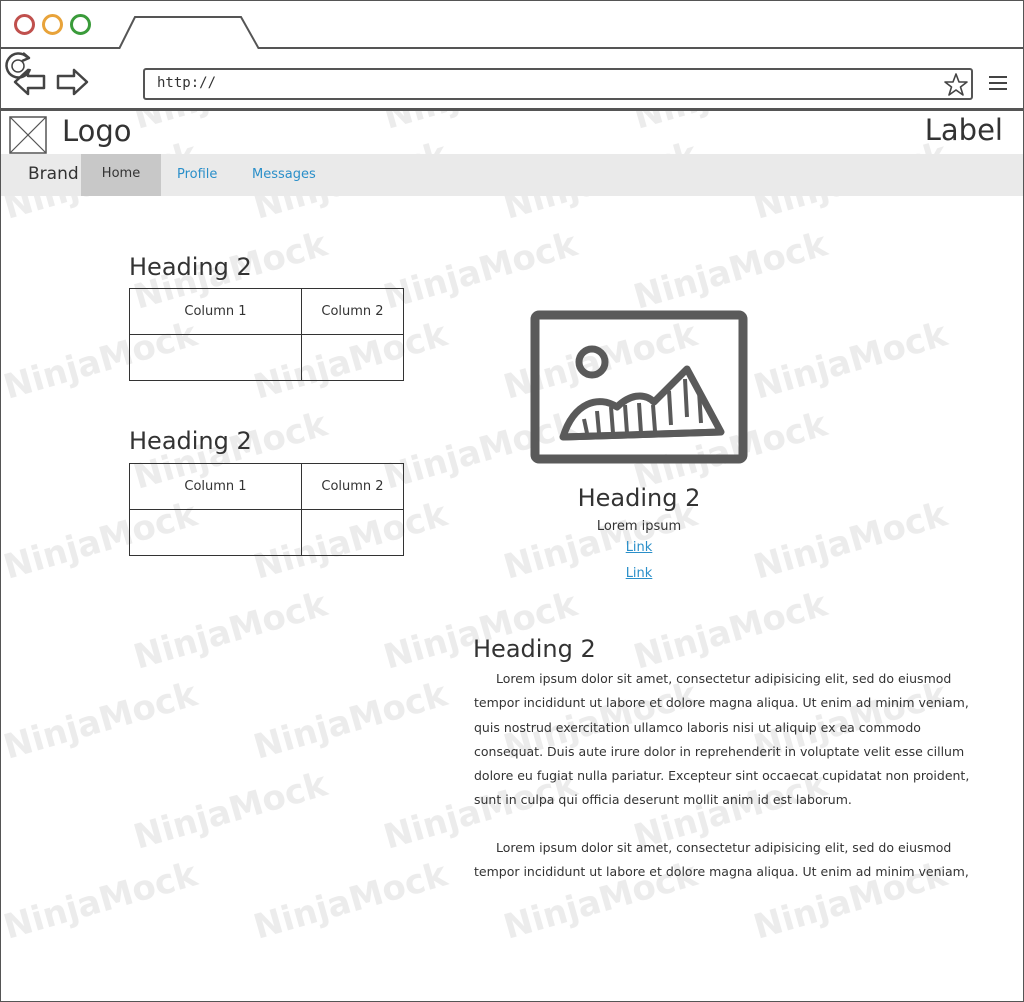 The width and height of the screenshot is (1024, 1002). What do you see at coordinates (24, 24) in the screenshot?
I see `close-window-button` at bounding box center [24, 24].